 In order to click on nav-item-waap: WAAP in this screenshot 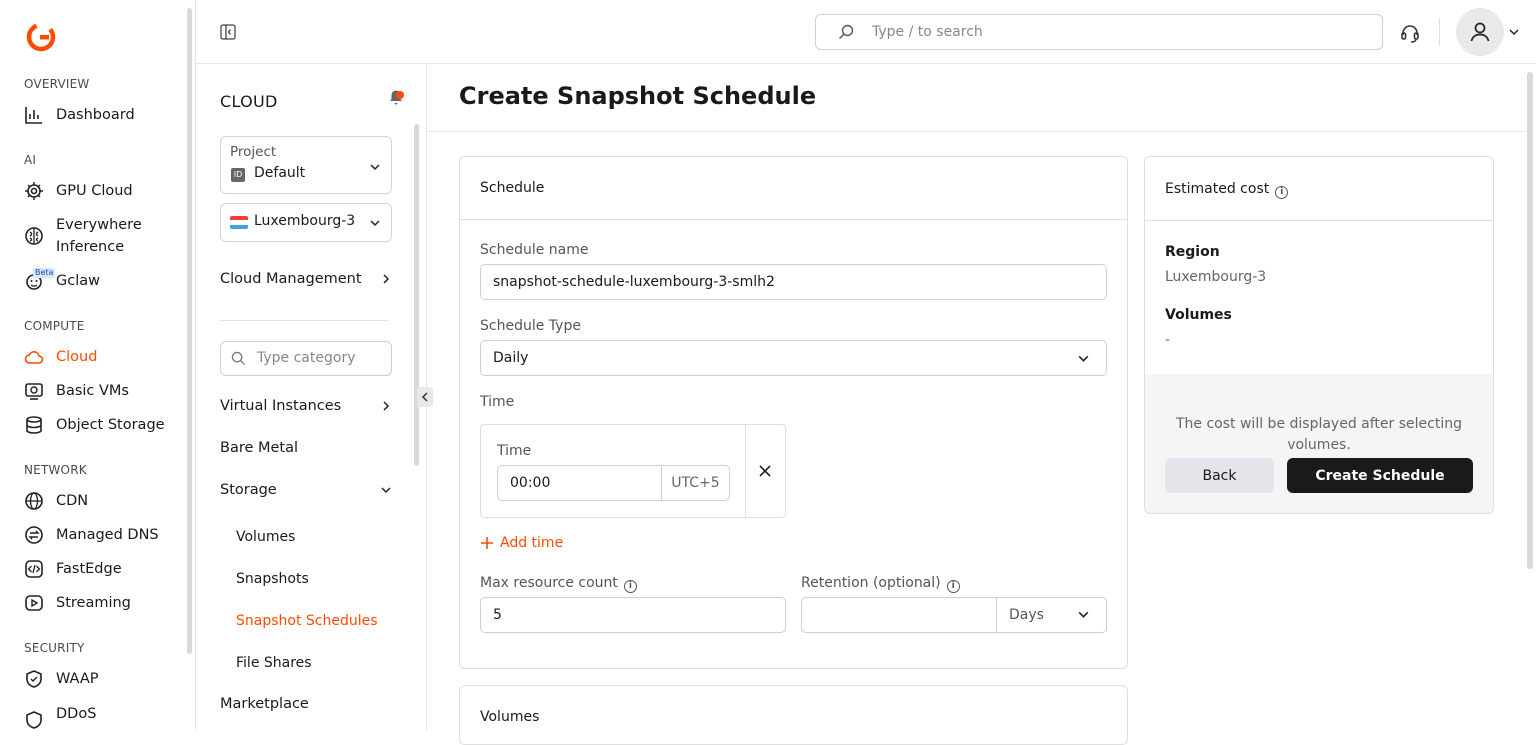, I will do `click(100, 679)`.